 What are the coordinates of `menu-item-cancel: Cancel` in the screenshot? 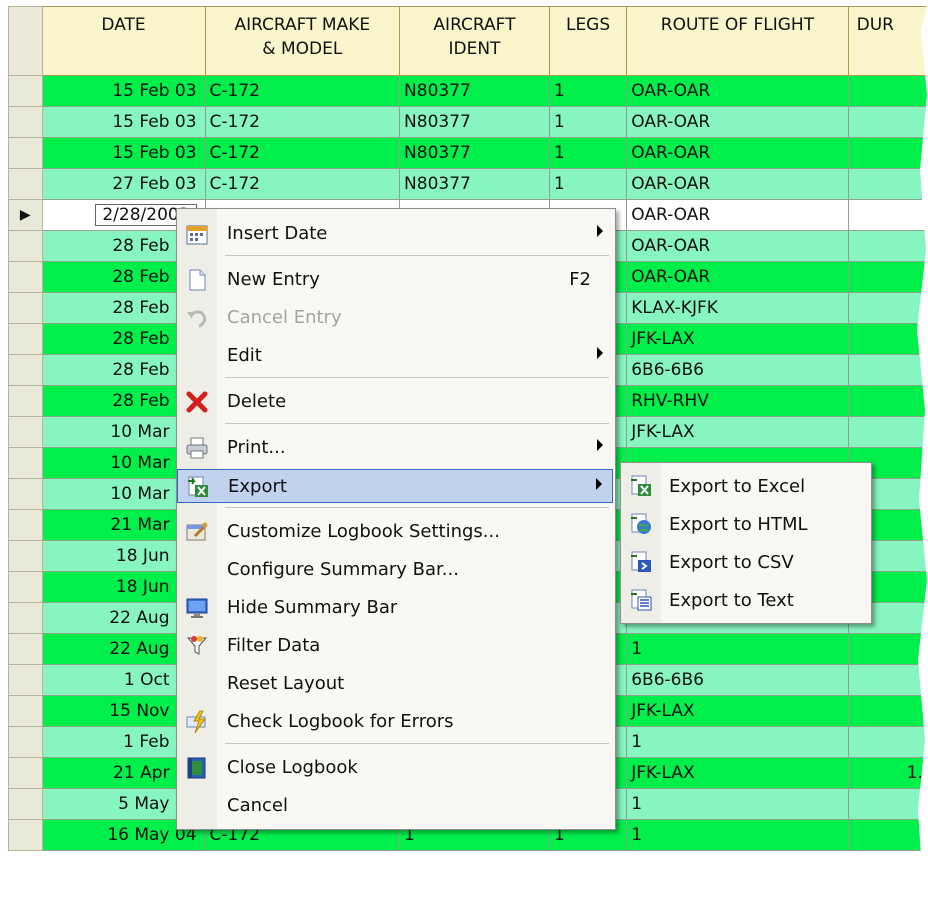 It's located at (395, 806).